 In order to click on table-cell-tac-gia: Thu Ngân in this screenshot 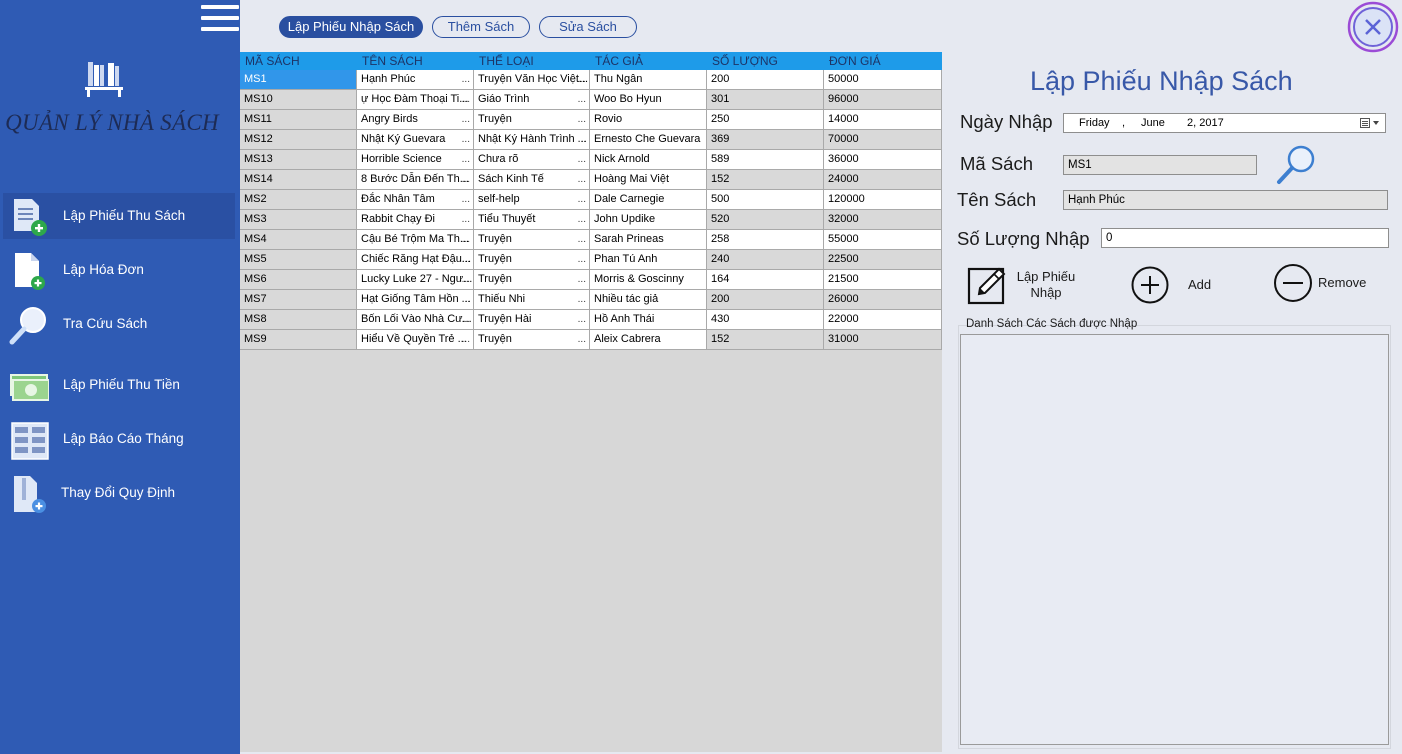, I will do `click(648, 80)`.